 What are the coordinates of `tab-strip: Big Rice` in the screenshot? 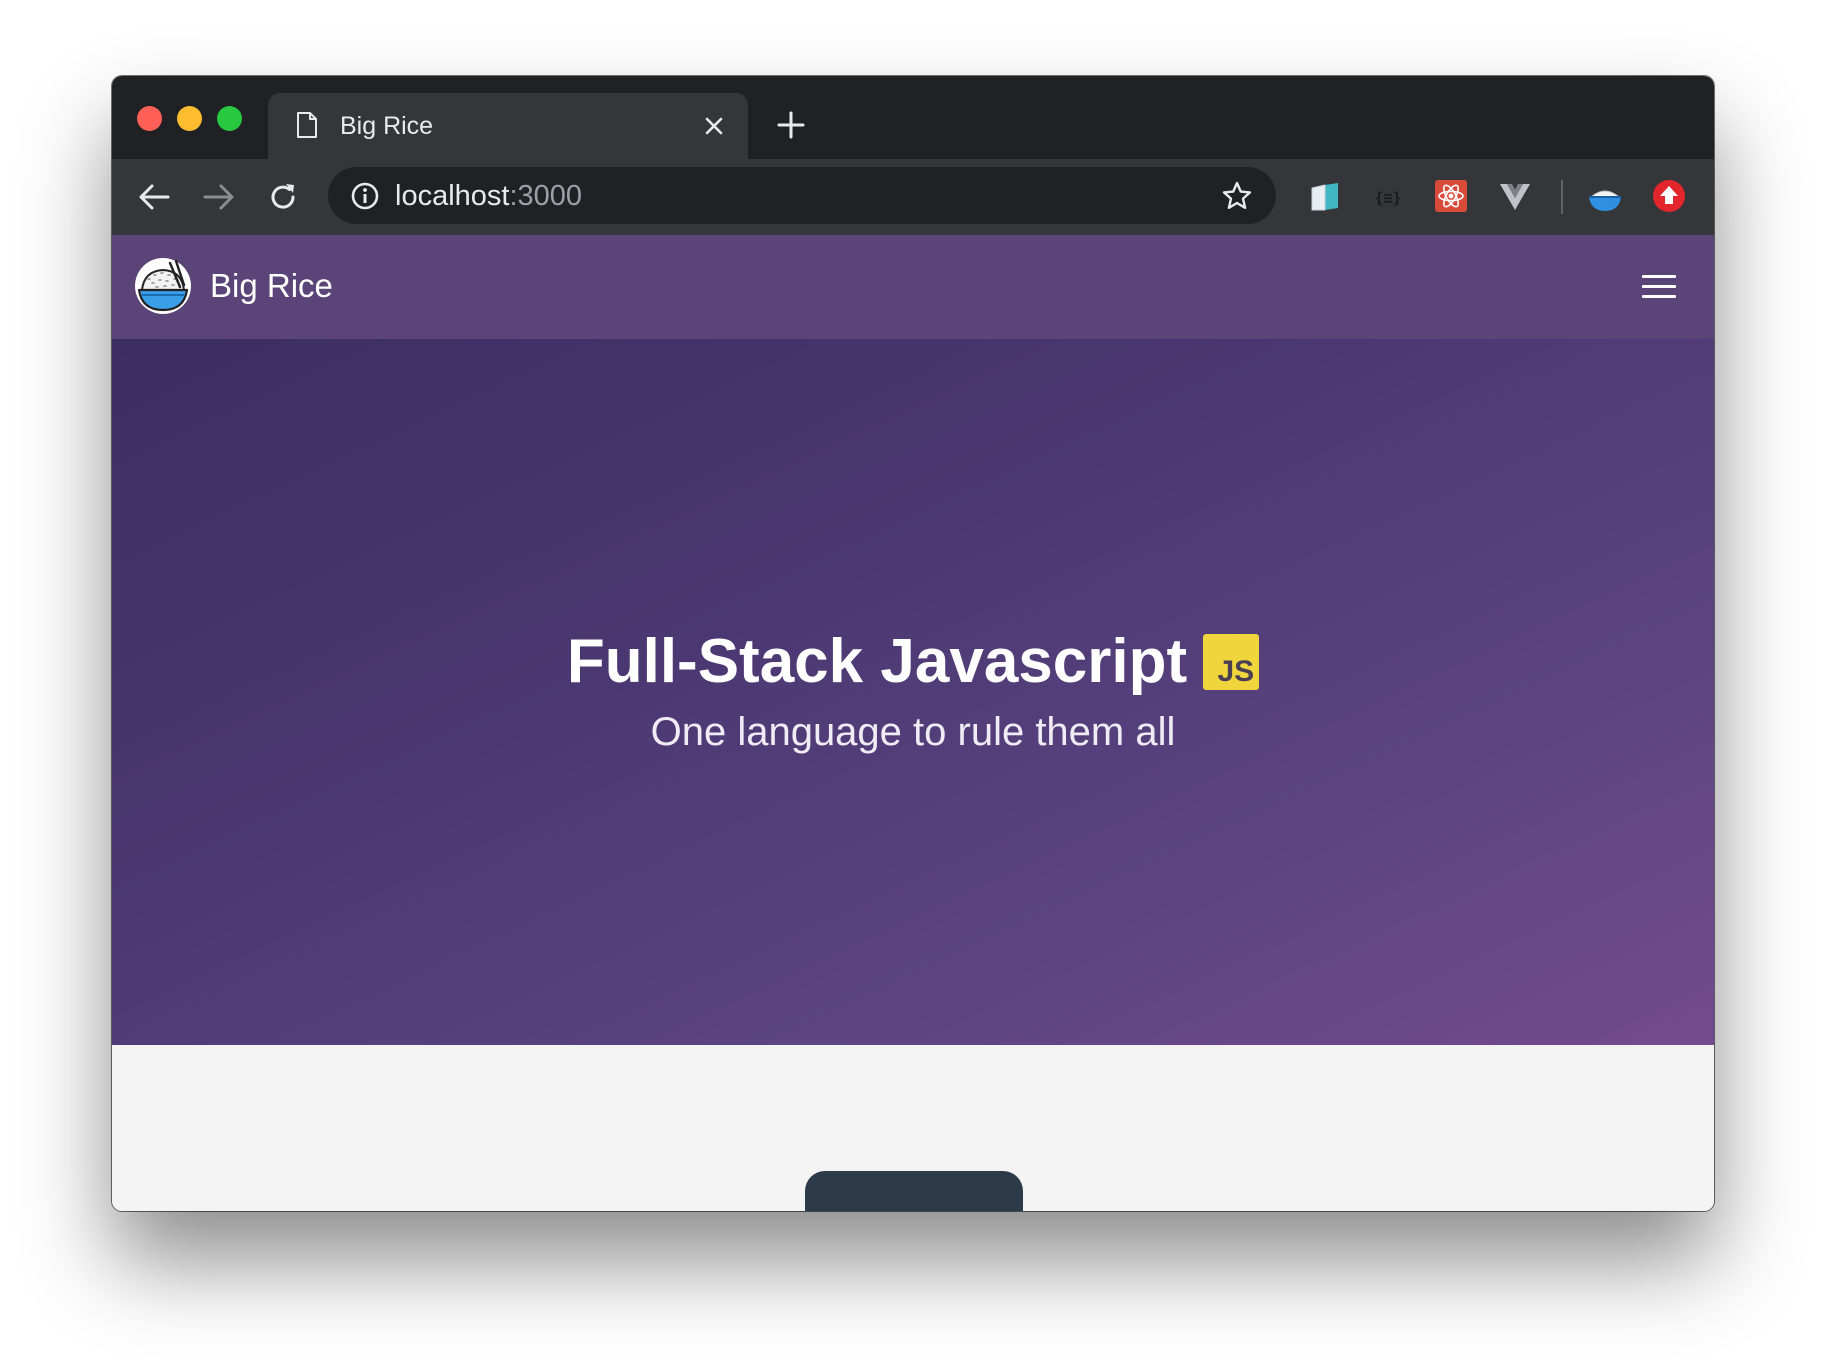 It's located at (913, 117).